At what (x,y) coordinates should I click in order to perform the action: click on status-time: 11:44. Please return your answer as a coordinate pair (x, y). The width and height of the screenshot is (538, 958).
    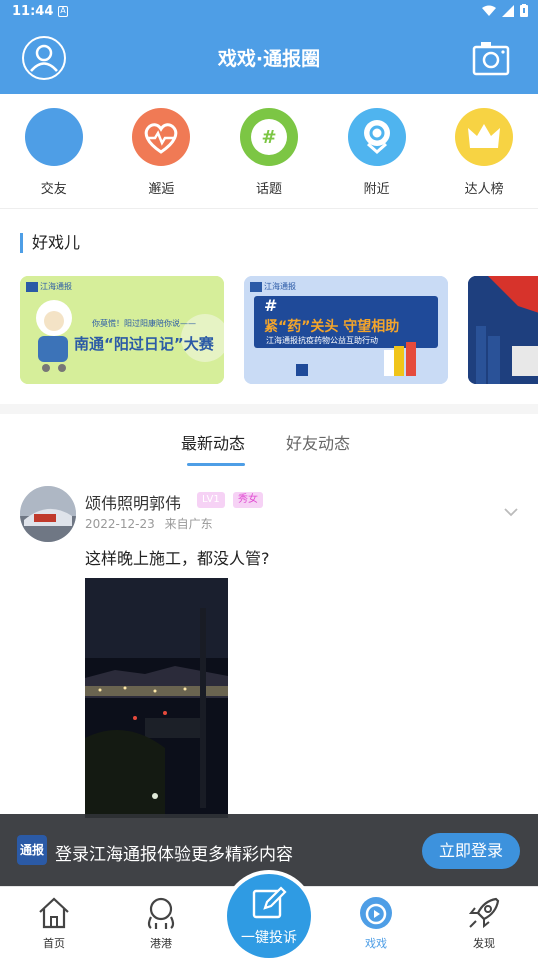
    Looking at the image, I should click on (33, 11).